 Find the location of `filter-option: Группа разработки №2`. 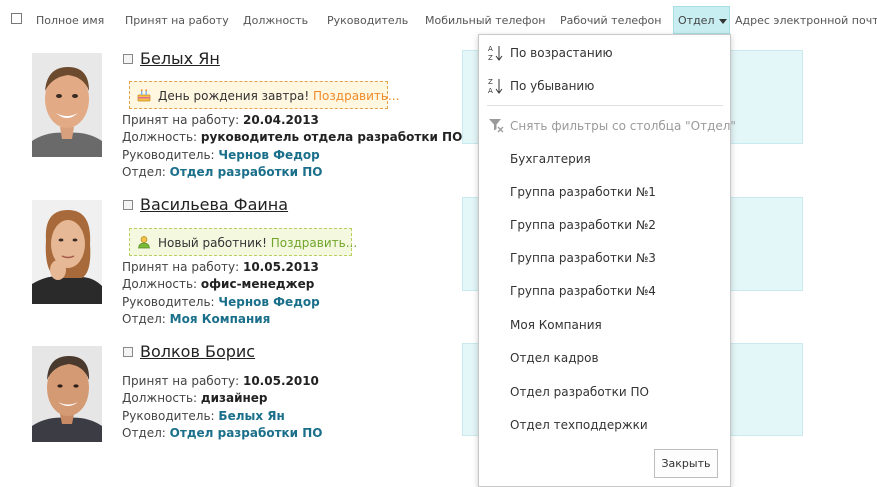

filter-option: Группа разработки №2 is located at coordinates (604, 225).